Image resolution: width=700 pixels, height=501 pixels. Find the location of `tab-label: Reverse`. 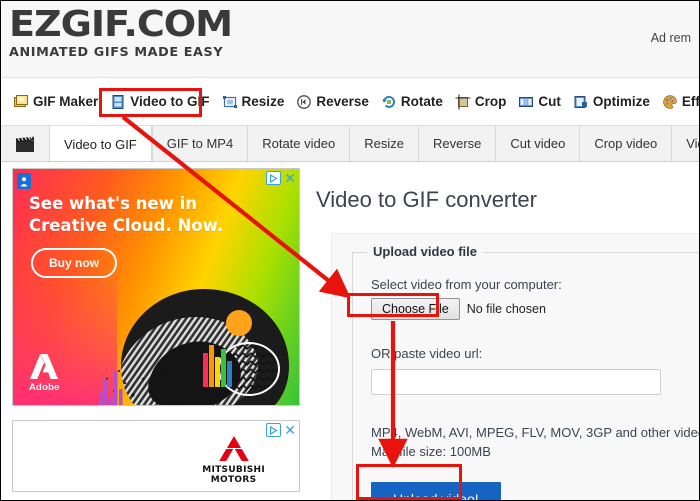

tab-label: Reverse is located at coordinates (457, 143).